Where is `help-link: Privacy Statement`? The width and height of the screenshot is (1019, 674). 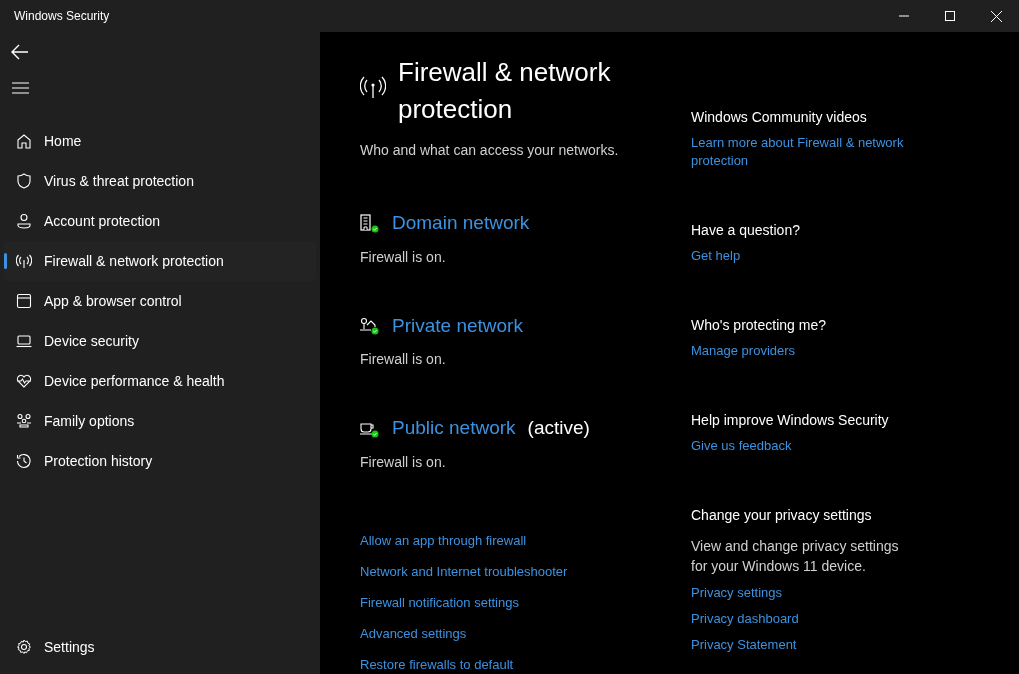
help-link: Privacy Statement is located at coordinates (744, 645).